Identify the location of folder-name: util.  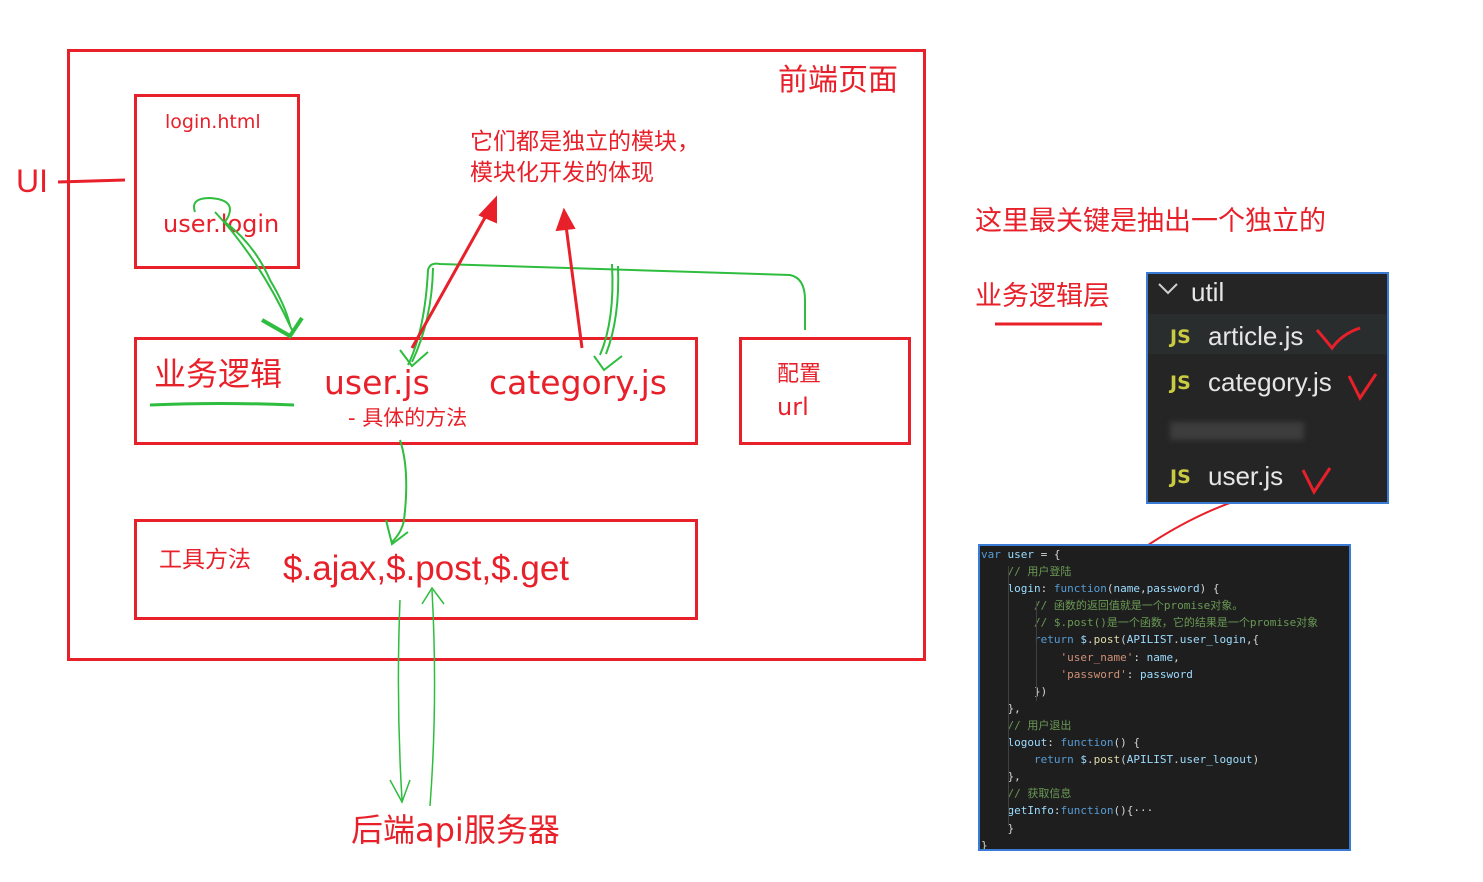
(1208, 292).